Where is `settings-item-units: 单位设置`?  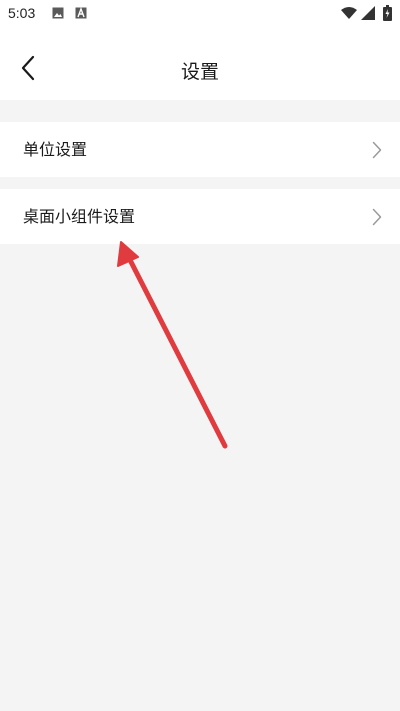
settings-item-units: 单位设置 is located at coordinates (200, 149).